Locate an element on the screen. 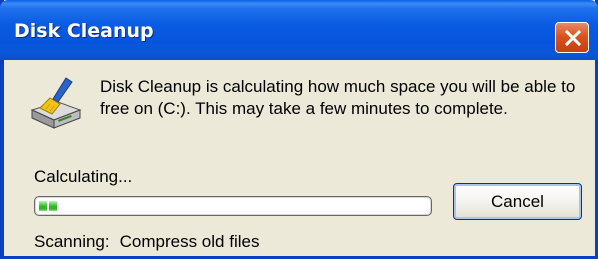 The width and height of the screenshot is (598, 259). scan-status: Scanning: Compress old files is located at coordinates (146, 242).